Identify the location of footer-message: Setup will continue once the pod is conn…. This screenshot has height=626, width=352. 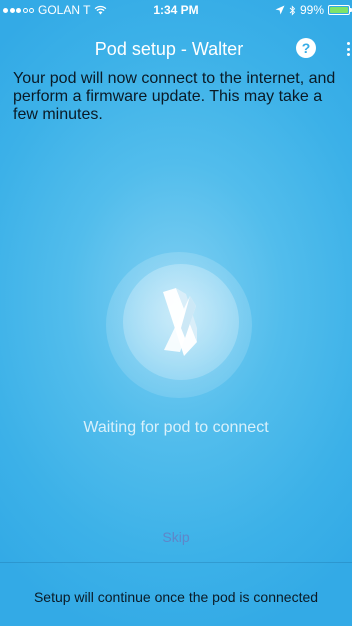
(176, 597).